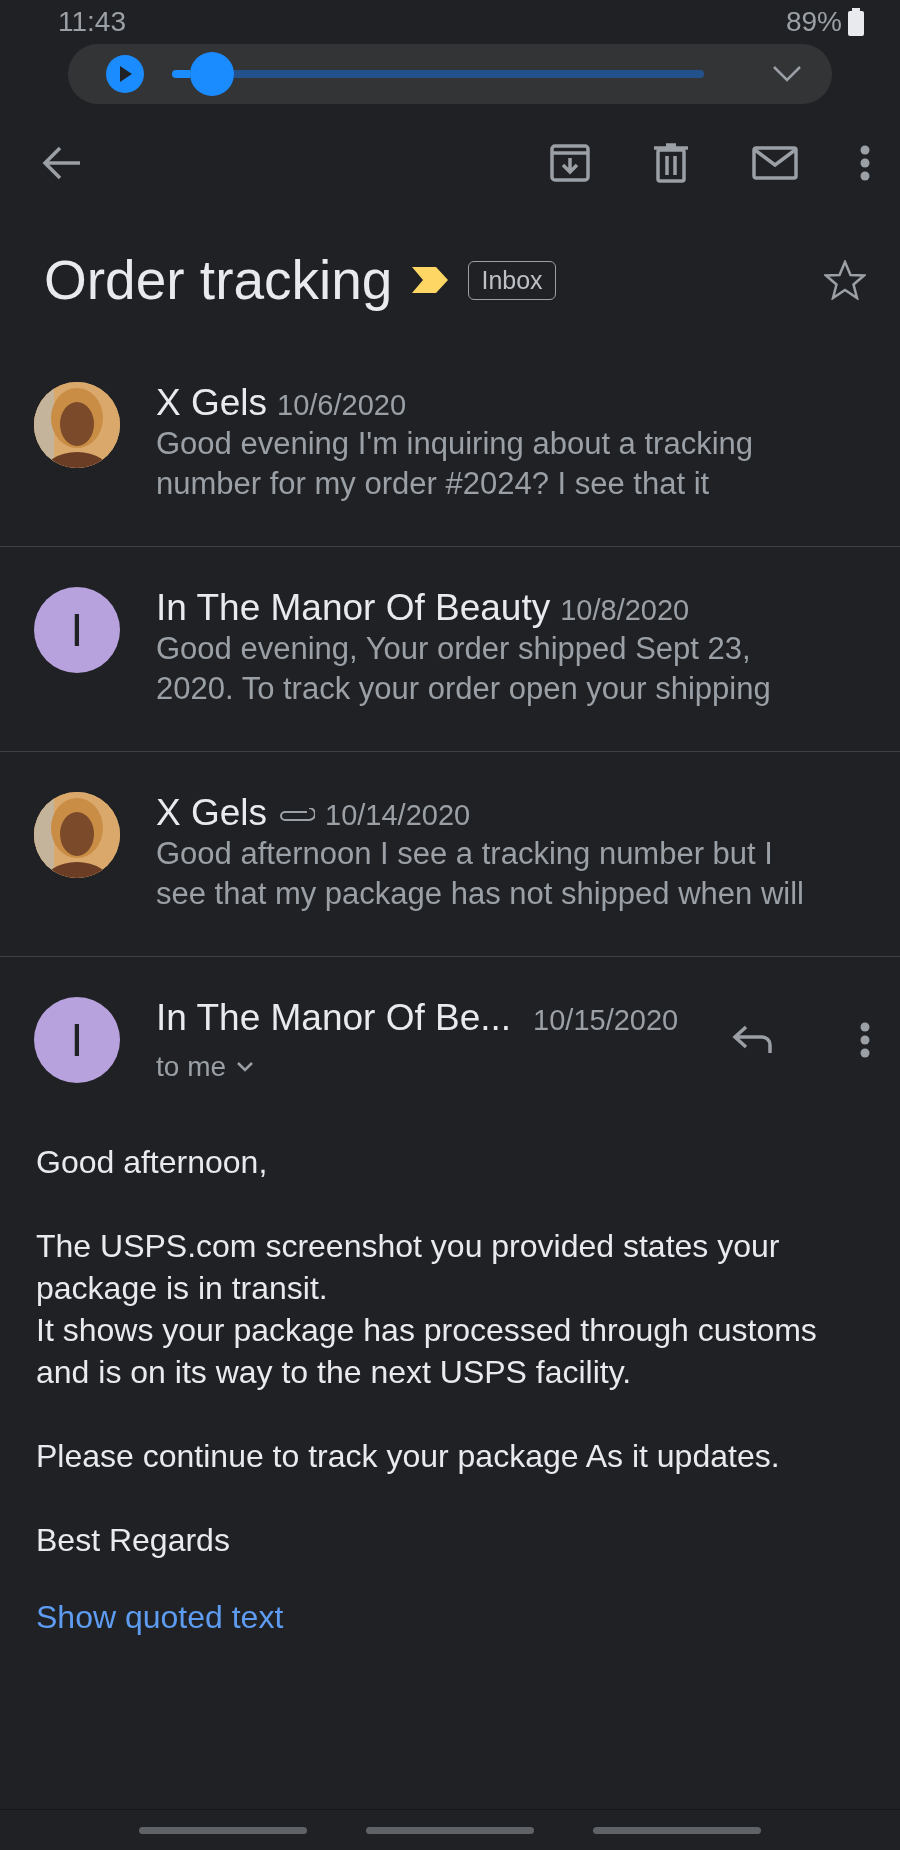 The width and height of the screenshot is (900, 1850). I want to click on message-snippet: Good afternoon I see a tracking number but I, so click(465, 854).